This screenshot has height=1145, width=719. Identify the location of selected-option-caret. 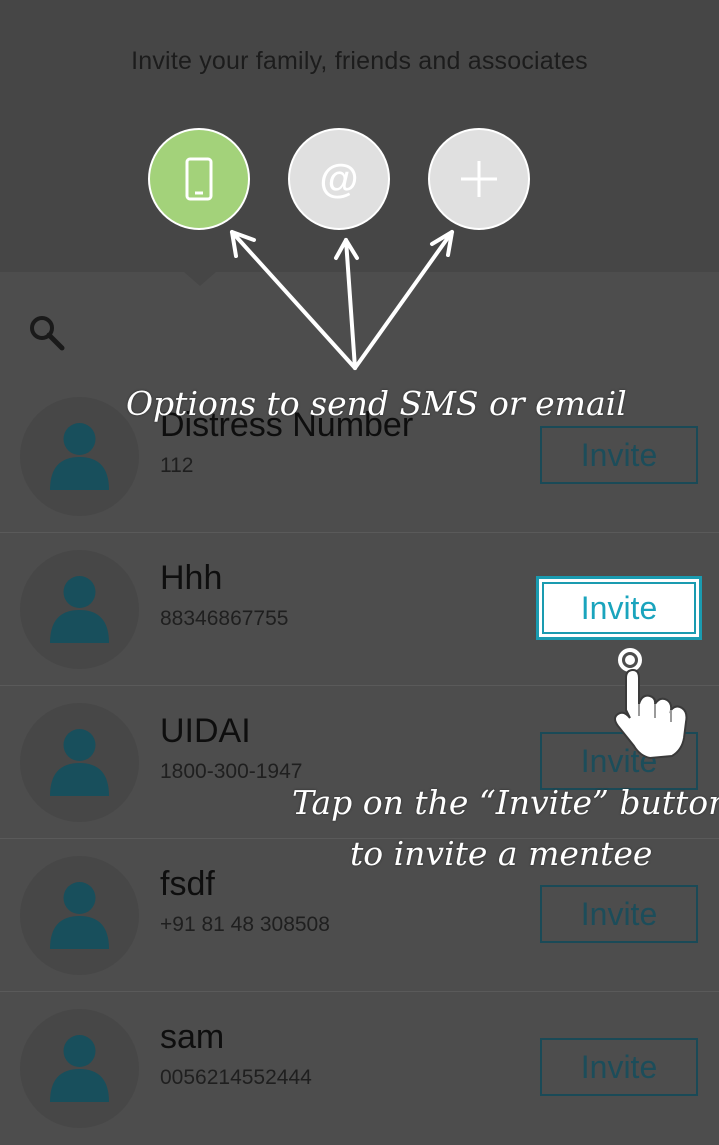
(200, 279).